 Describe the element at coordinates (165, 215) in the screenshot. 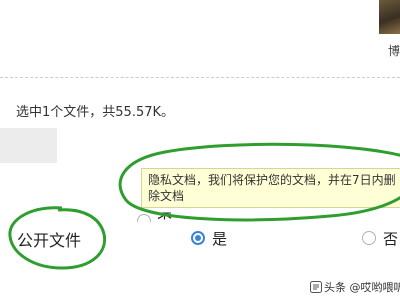

I see `hidden-radio-label: 否` at that location.